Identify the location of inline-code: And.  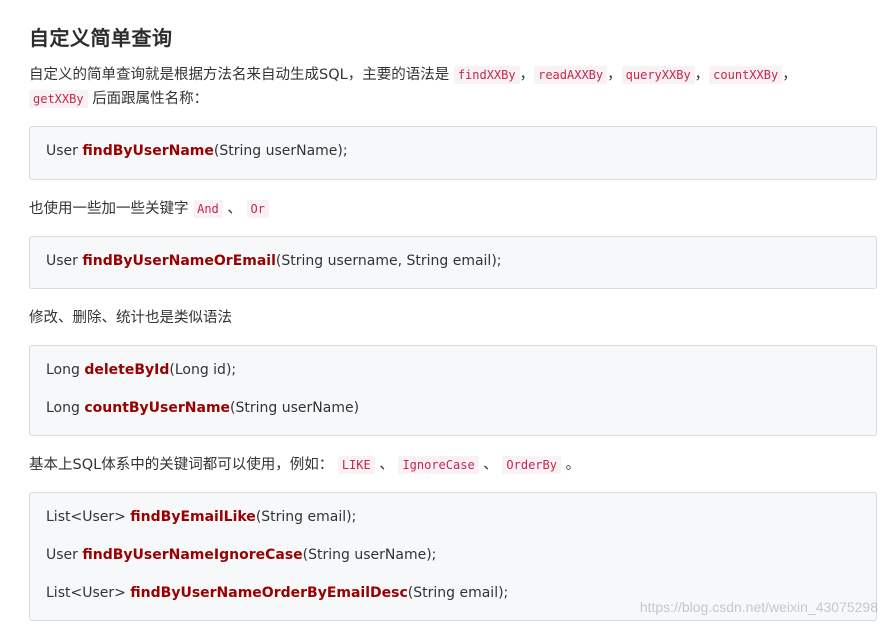
(208, 209).